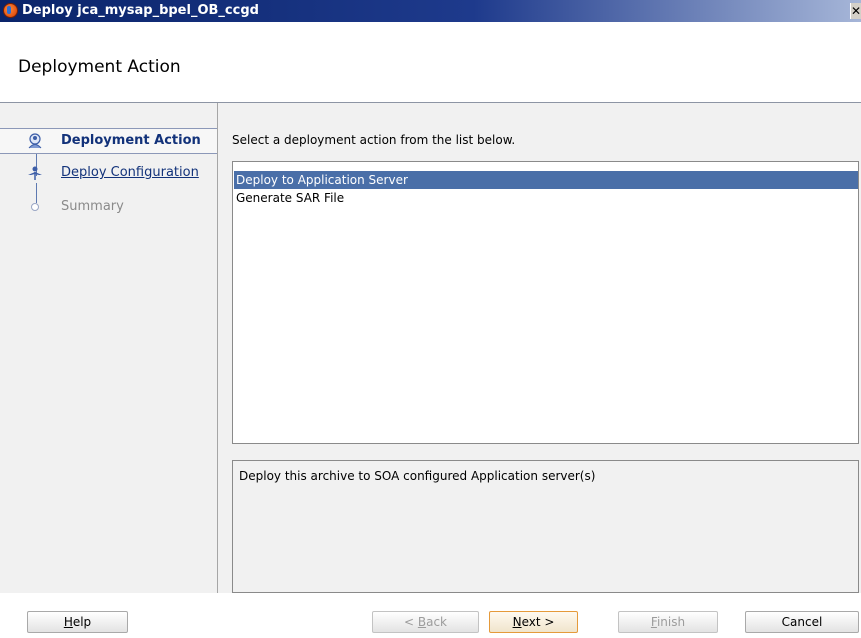 This screenshot has width=861, height=638. I want to click on step-summary: Summary, so click(108, 207).